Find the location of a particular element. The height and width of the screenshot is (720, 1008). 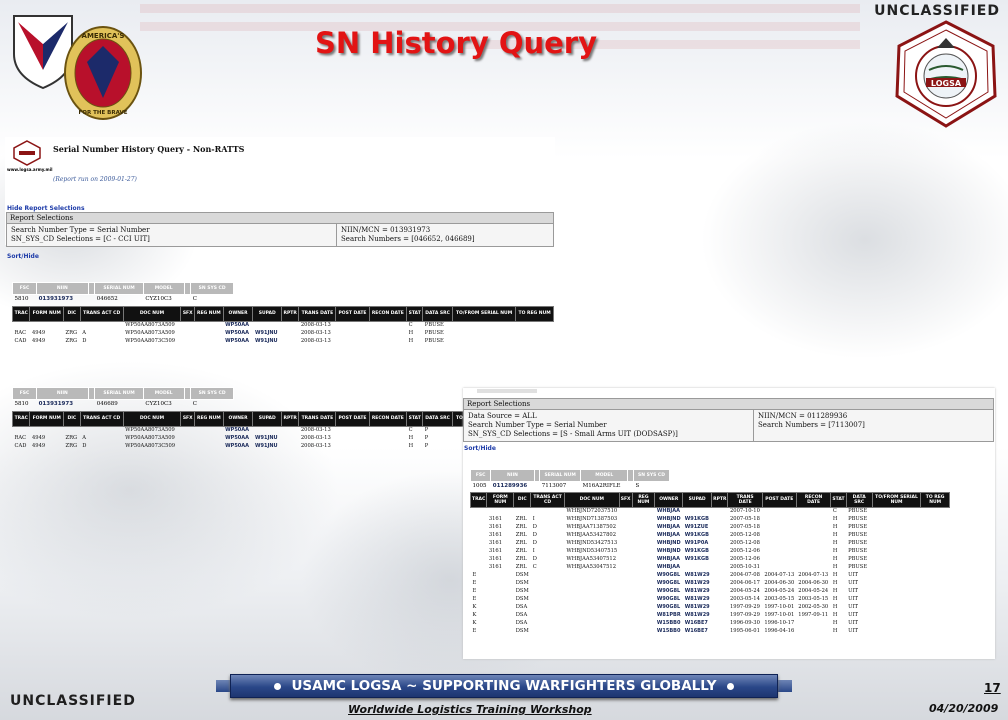

table-cell: H is located at coordinates (835, 567).